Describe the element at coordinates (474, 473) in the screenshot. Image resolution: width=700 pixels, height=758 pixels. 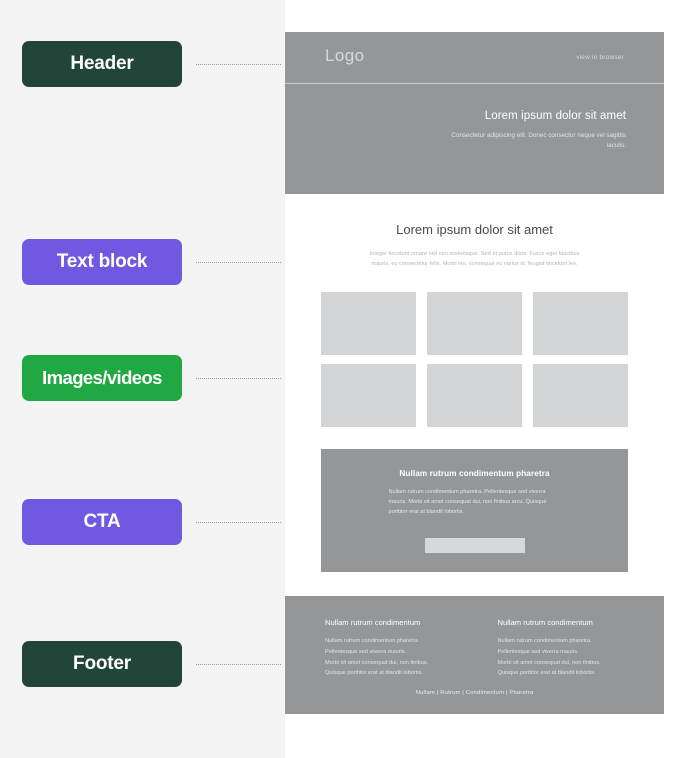
I see `cta-title: Nullam rutrum condimentum pharetra` at that location.